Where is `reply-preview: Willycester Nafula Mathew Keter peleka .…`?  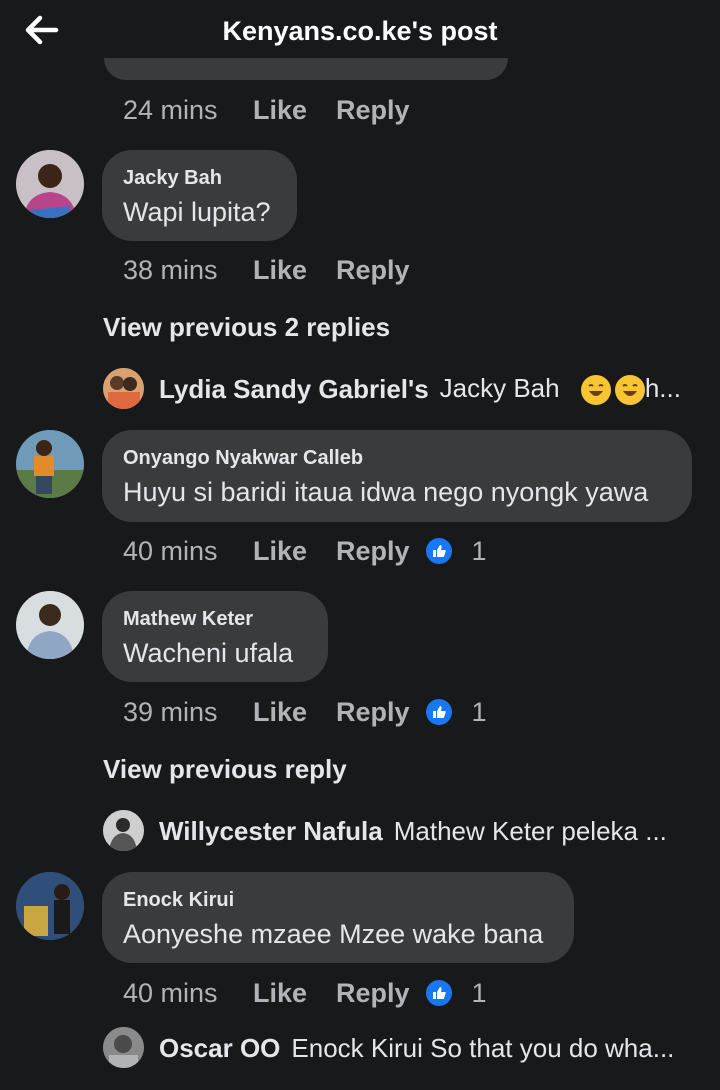 reply-preview: Willycester Nafula Mathew Keter peleka .… is located at coordinates (385, 831).